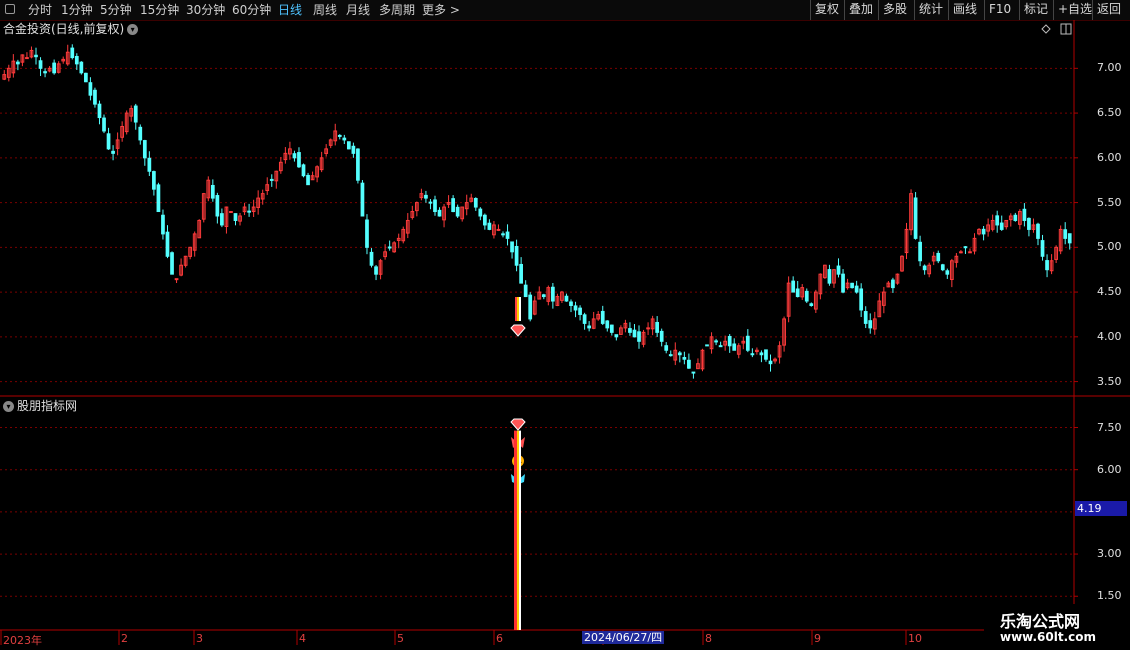  What do you see at coordinates (915, 638) in the screenshot?
I see `x-tick-label: 10` at bounding box center [915, 638].